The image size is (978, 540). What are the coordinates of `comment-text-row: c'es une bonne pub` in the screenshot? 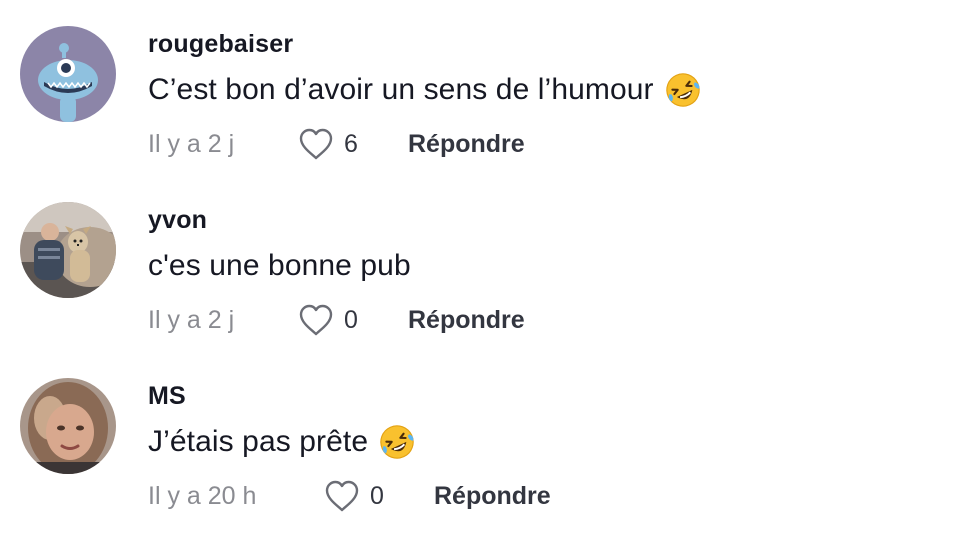 It's located at (279, 266).